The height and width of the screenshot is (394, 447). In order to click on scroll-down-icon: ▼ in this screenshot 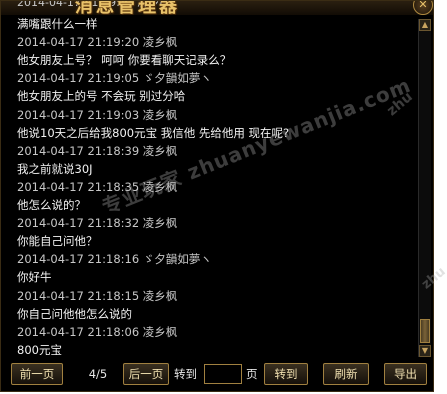, I will do `click(425, 351)`.